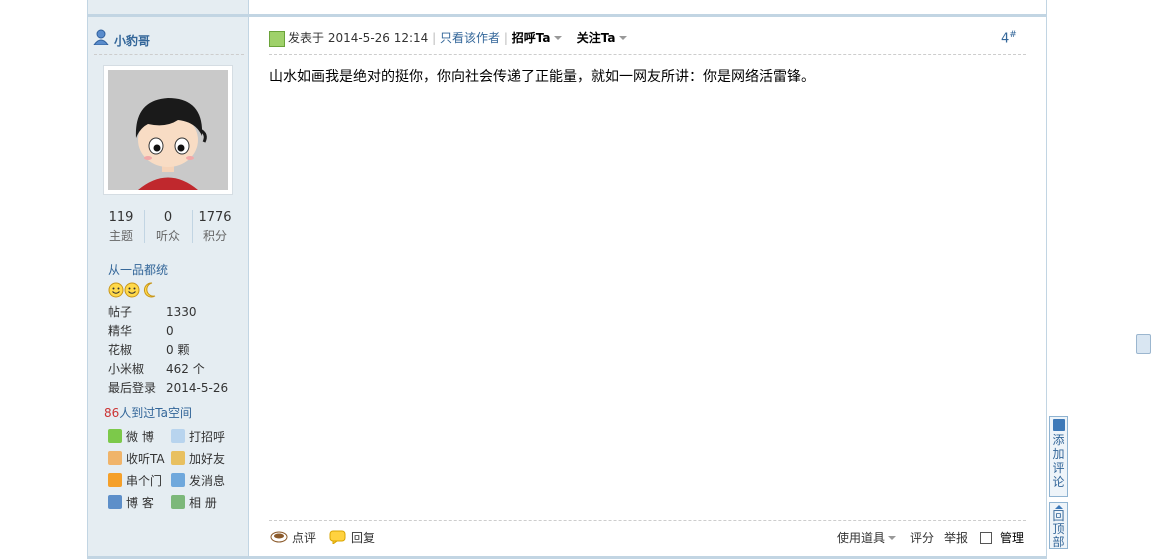  I want to click on follow-link: 收听TA, so click(136, 459).